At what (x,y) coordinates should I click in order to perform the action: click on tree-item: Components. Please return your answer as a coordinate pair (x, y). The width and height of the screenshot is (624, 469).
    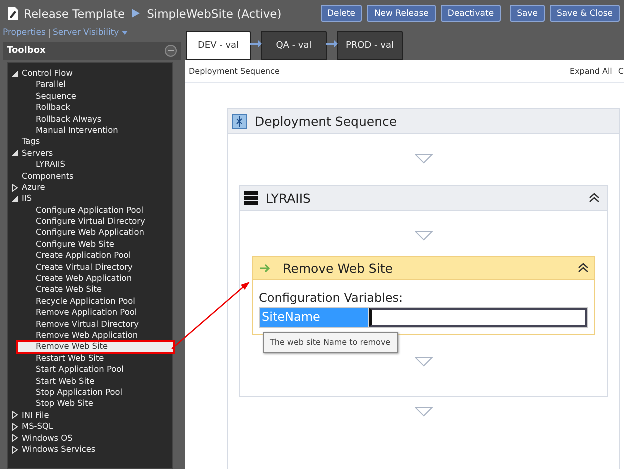
    Looking at the image, I should click on (92, 176).